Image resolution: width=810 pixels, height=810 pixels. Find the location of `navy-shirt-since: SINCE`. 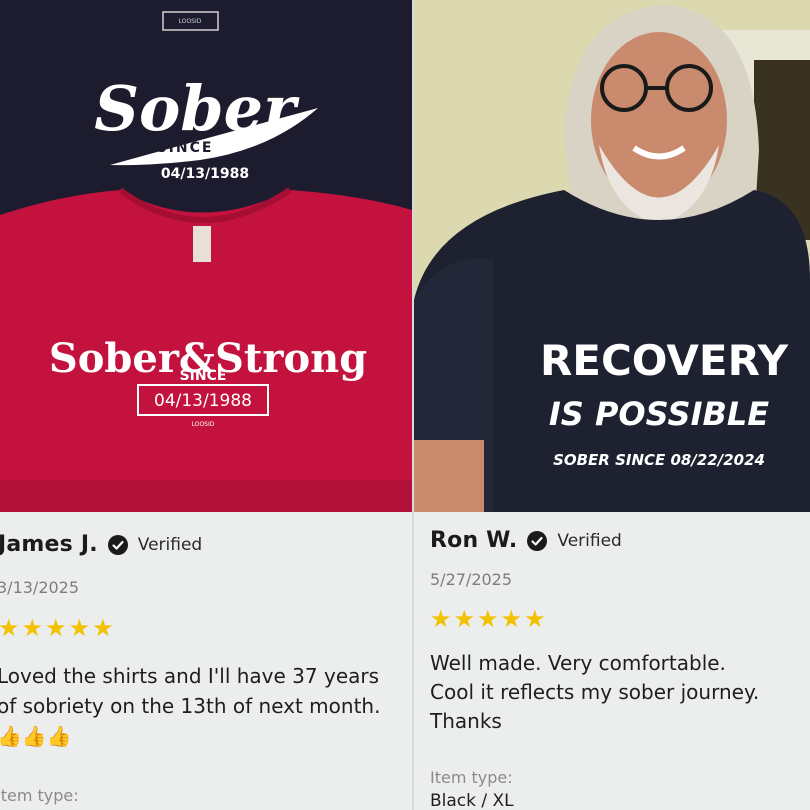

navy-shirt-since: SINCE is located at coordinates (185, 148).